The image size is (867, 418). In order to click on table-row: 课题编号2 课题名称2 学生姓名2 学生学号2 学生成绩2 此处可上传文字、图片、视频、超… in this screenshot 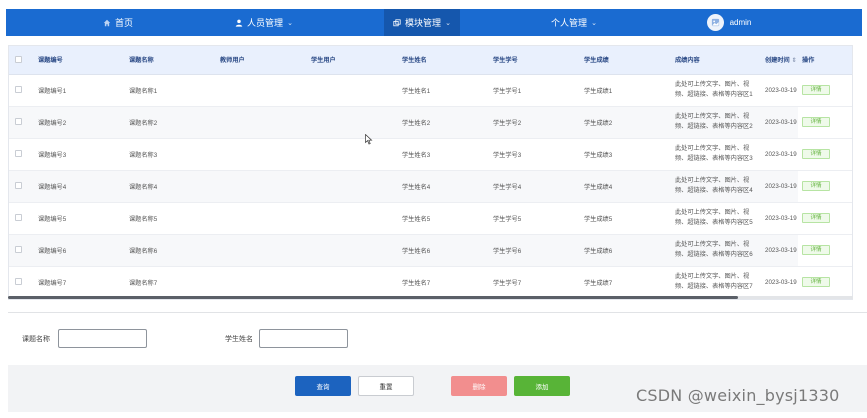, I will do `click(430, 122)`.